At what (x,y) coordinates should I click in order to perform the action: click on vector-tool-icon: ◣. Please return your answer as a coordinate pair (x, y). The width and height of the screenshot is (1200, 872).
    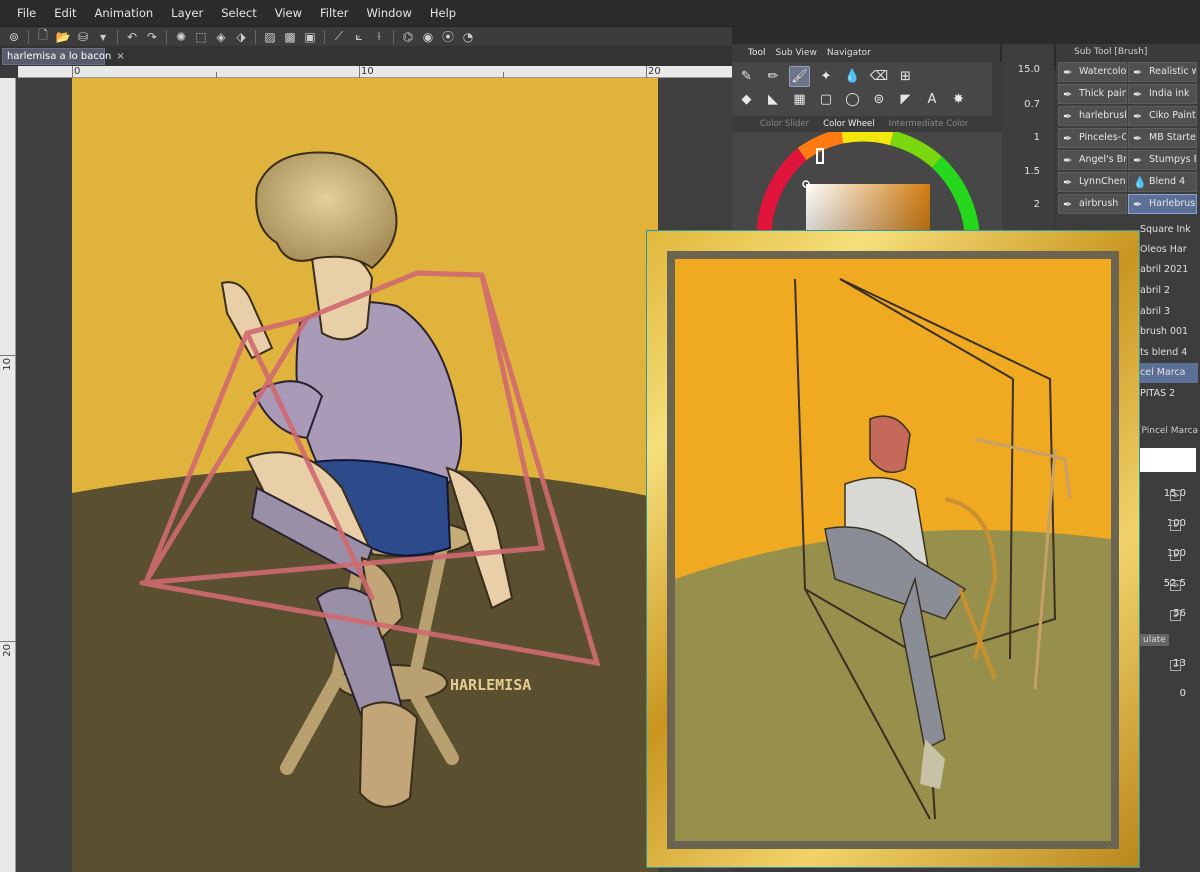
    Looking at the image, I should click on (773, 99).